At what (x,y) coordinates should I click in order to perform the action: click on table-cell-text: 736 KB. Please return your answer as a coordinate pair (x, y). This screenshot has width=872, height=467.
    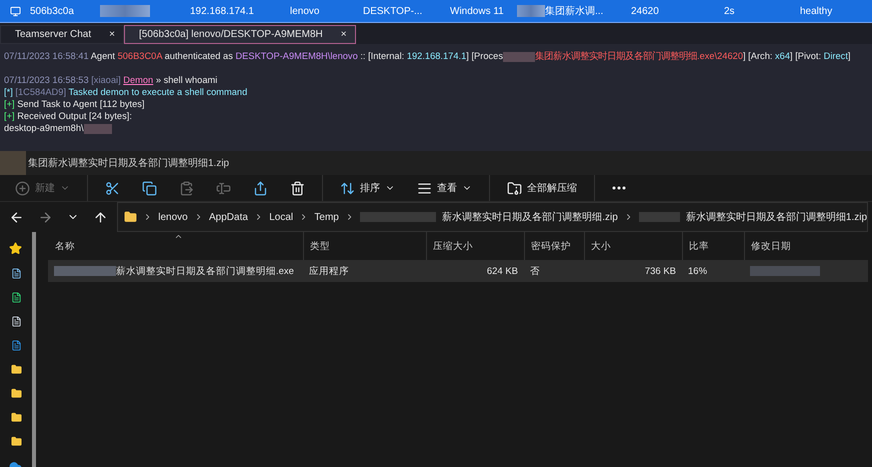
    Looking at the image, I should click on (660, 271).